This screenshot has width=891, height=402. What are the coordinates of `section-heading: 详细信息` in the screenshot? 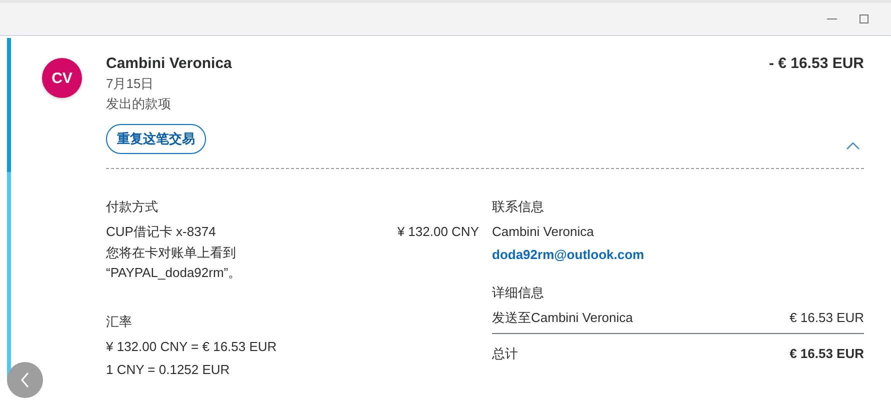 It's located at (518, 293).